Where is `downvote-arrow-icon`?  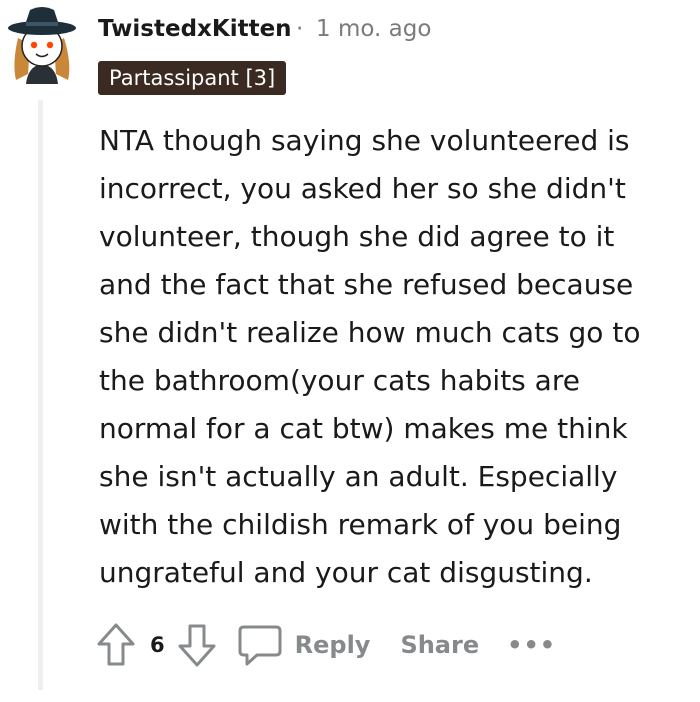 downvote-arrow-icon is located at coordinates (197, 645).